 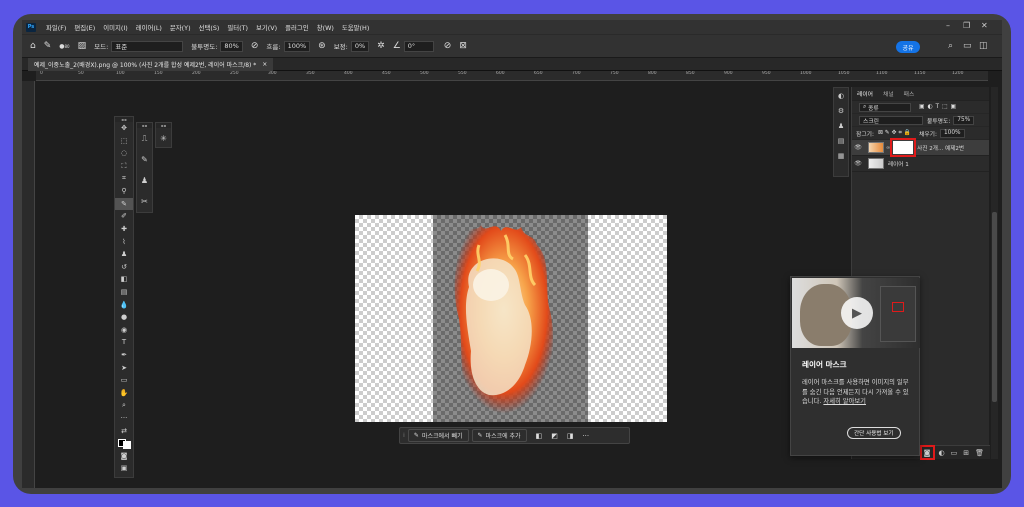 I want to click on screen-mode-icon: ▣, so click(x=124, y=468).